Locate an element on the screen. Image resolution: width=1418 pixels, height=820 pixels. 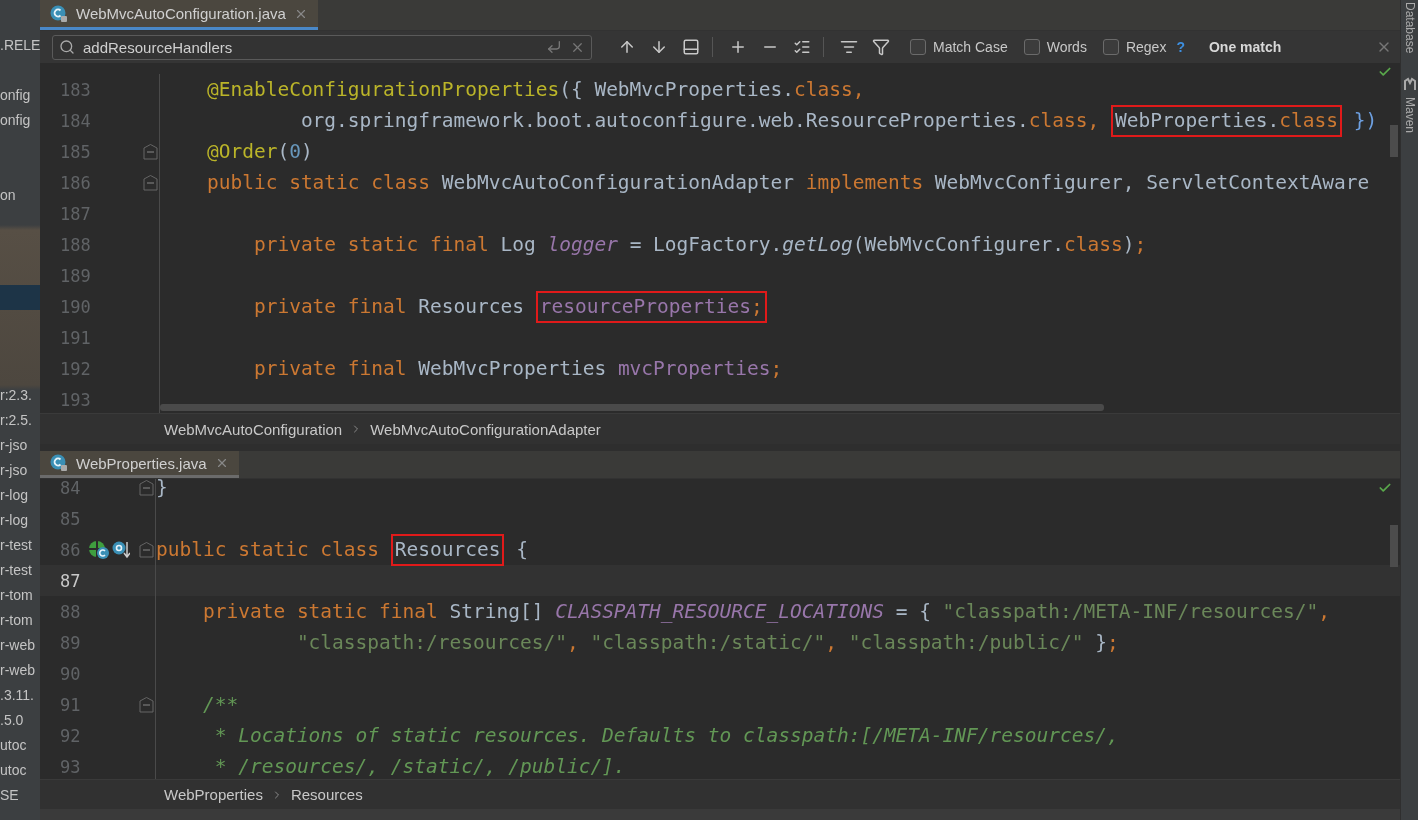
highlight-box: resourceProperties; is located at coordinates (651, 306).